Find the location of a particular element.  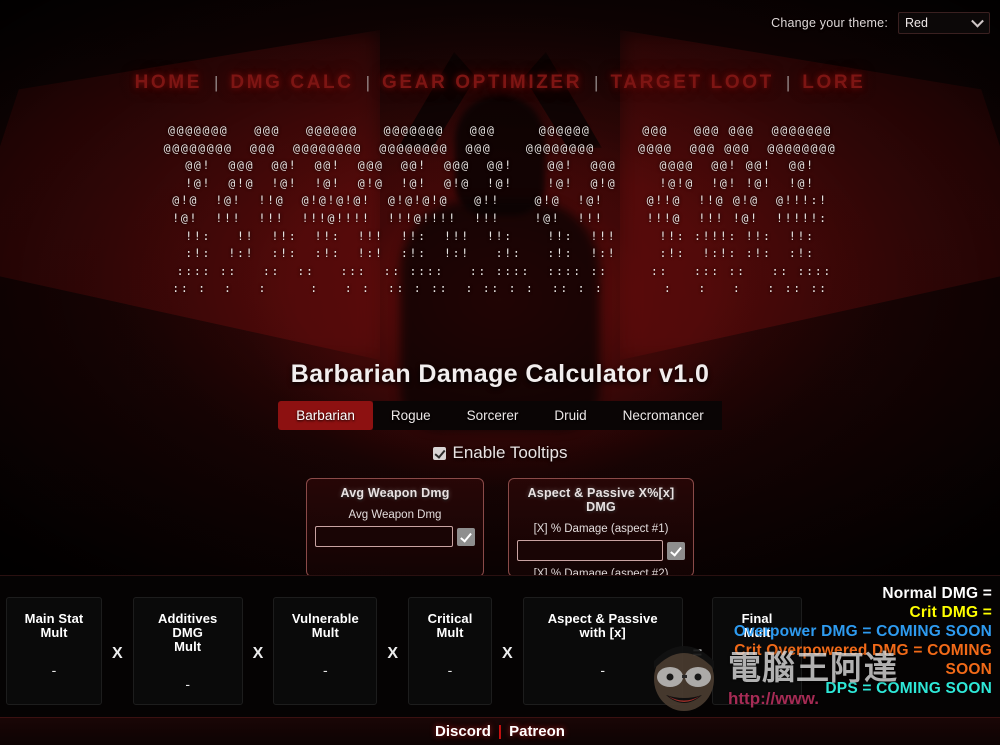

chevron-down-icon is located at coordinates (977, 21).